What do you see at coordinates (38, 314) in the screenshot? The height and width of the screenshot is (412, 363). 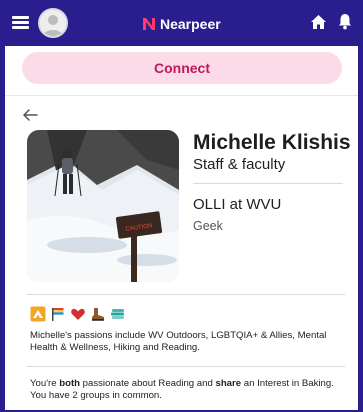 I see `outdoors-badge-icon` at bounding box center [38, 314].